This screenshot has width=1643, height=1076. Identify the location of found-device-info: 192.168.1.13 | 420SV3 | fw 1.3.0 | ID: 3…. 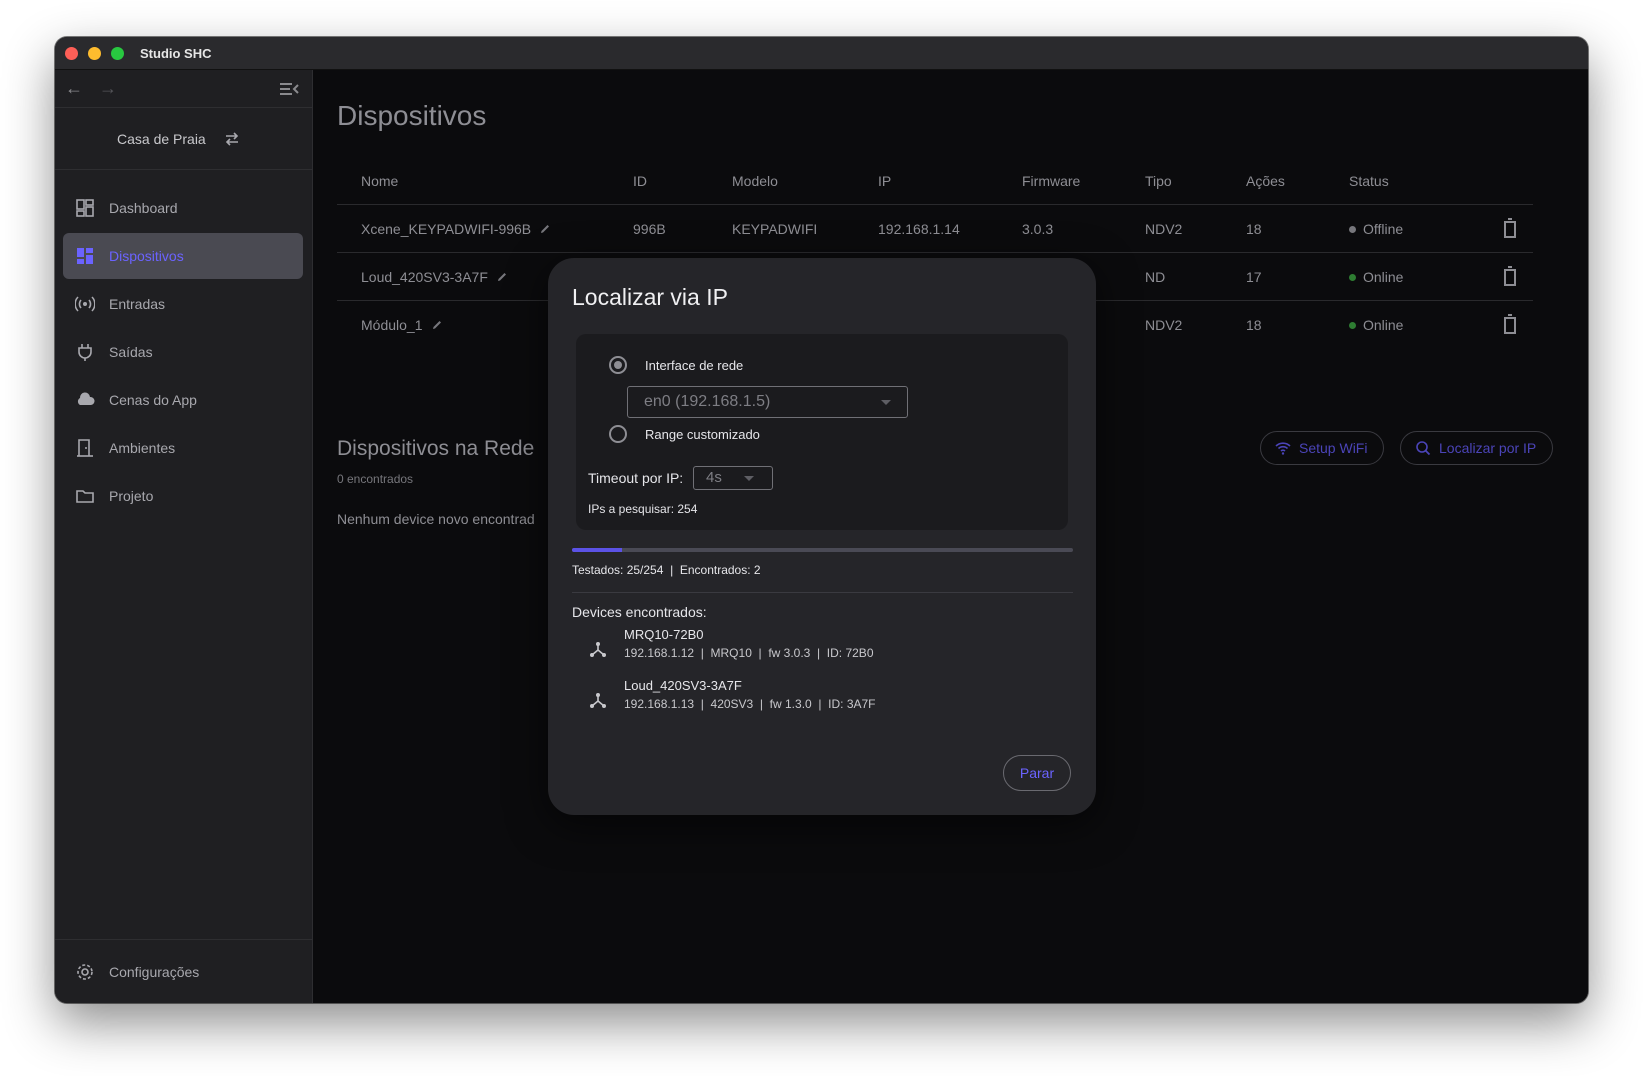
(750, 704).